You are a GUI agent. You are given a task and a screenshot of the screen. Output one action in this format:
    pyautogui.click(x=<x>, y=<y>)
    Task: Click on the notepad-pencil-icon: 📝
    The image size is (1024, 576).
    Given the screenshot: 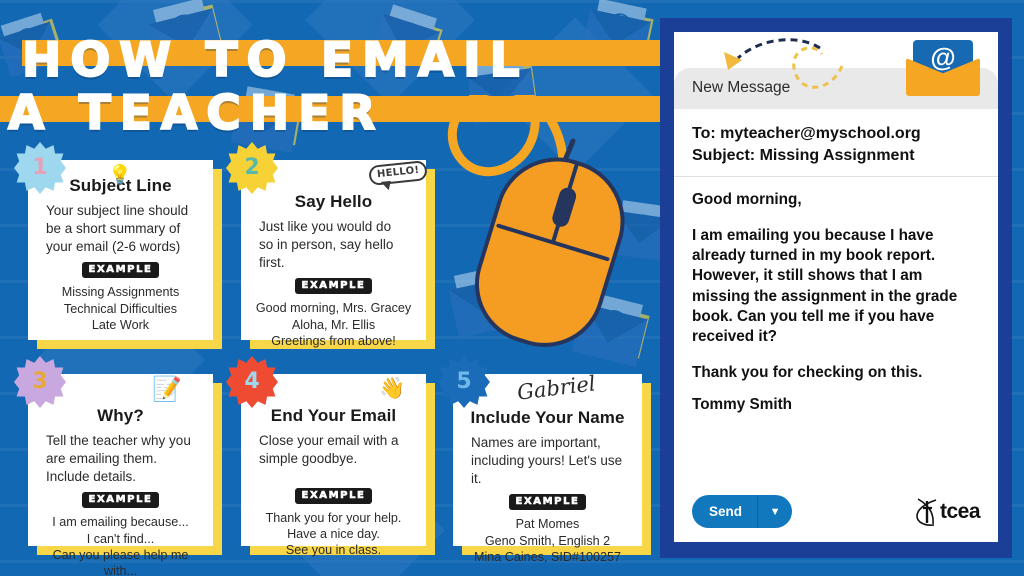 What is the action you would take?
    pyautogui.click(x=167, y=389)
    